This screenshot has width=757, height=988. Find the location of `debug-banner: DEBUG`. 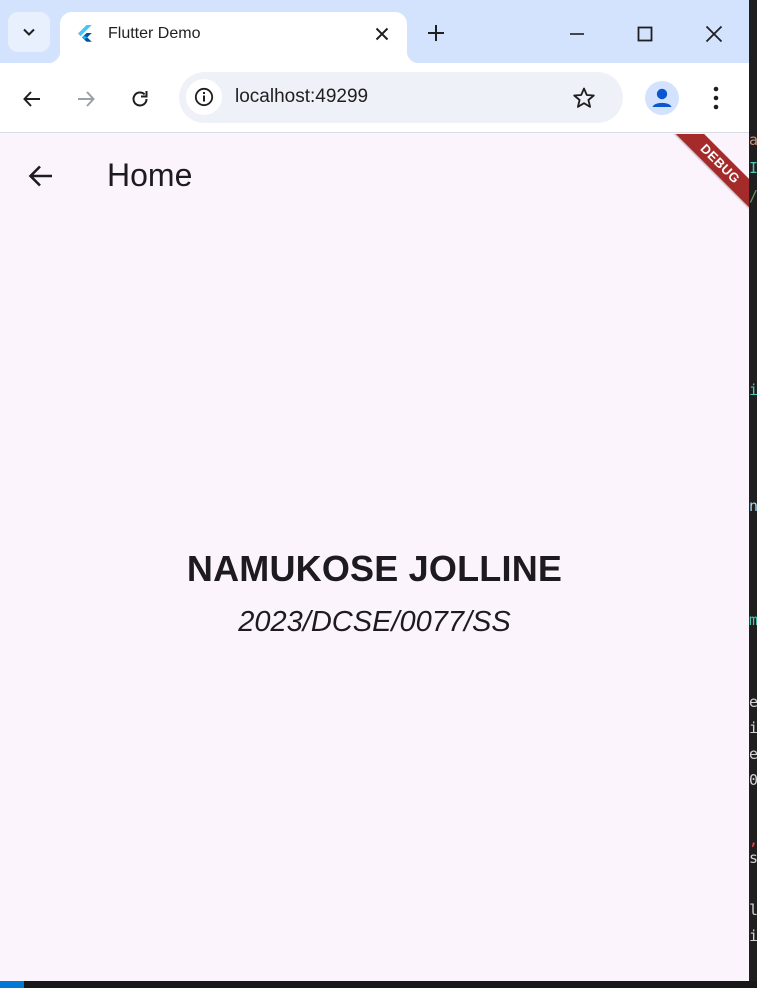

debug-banner: DEBUG is located at coordinates (706, 177).